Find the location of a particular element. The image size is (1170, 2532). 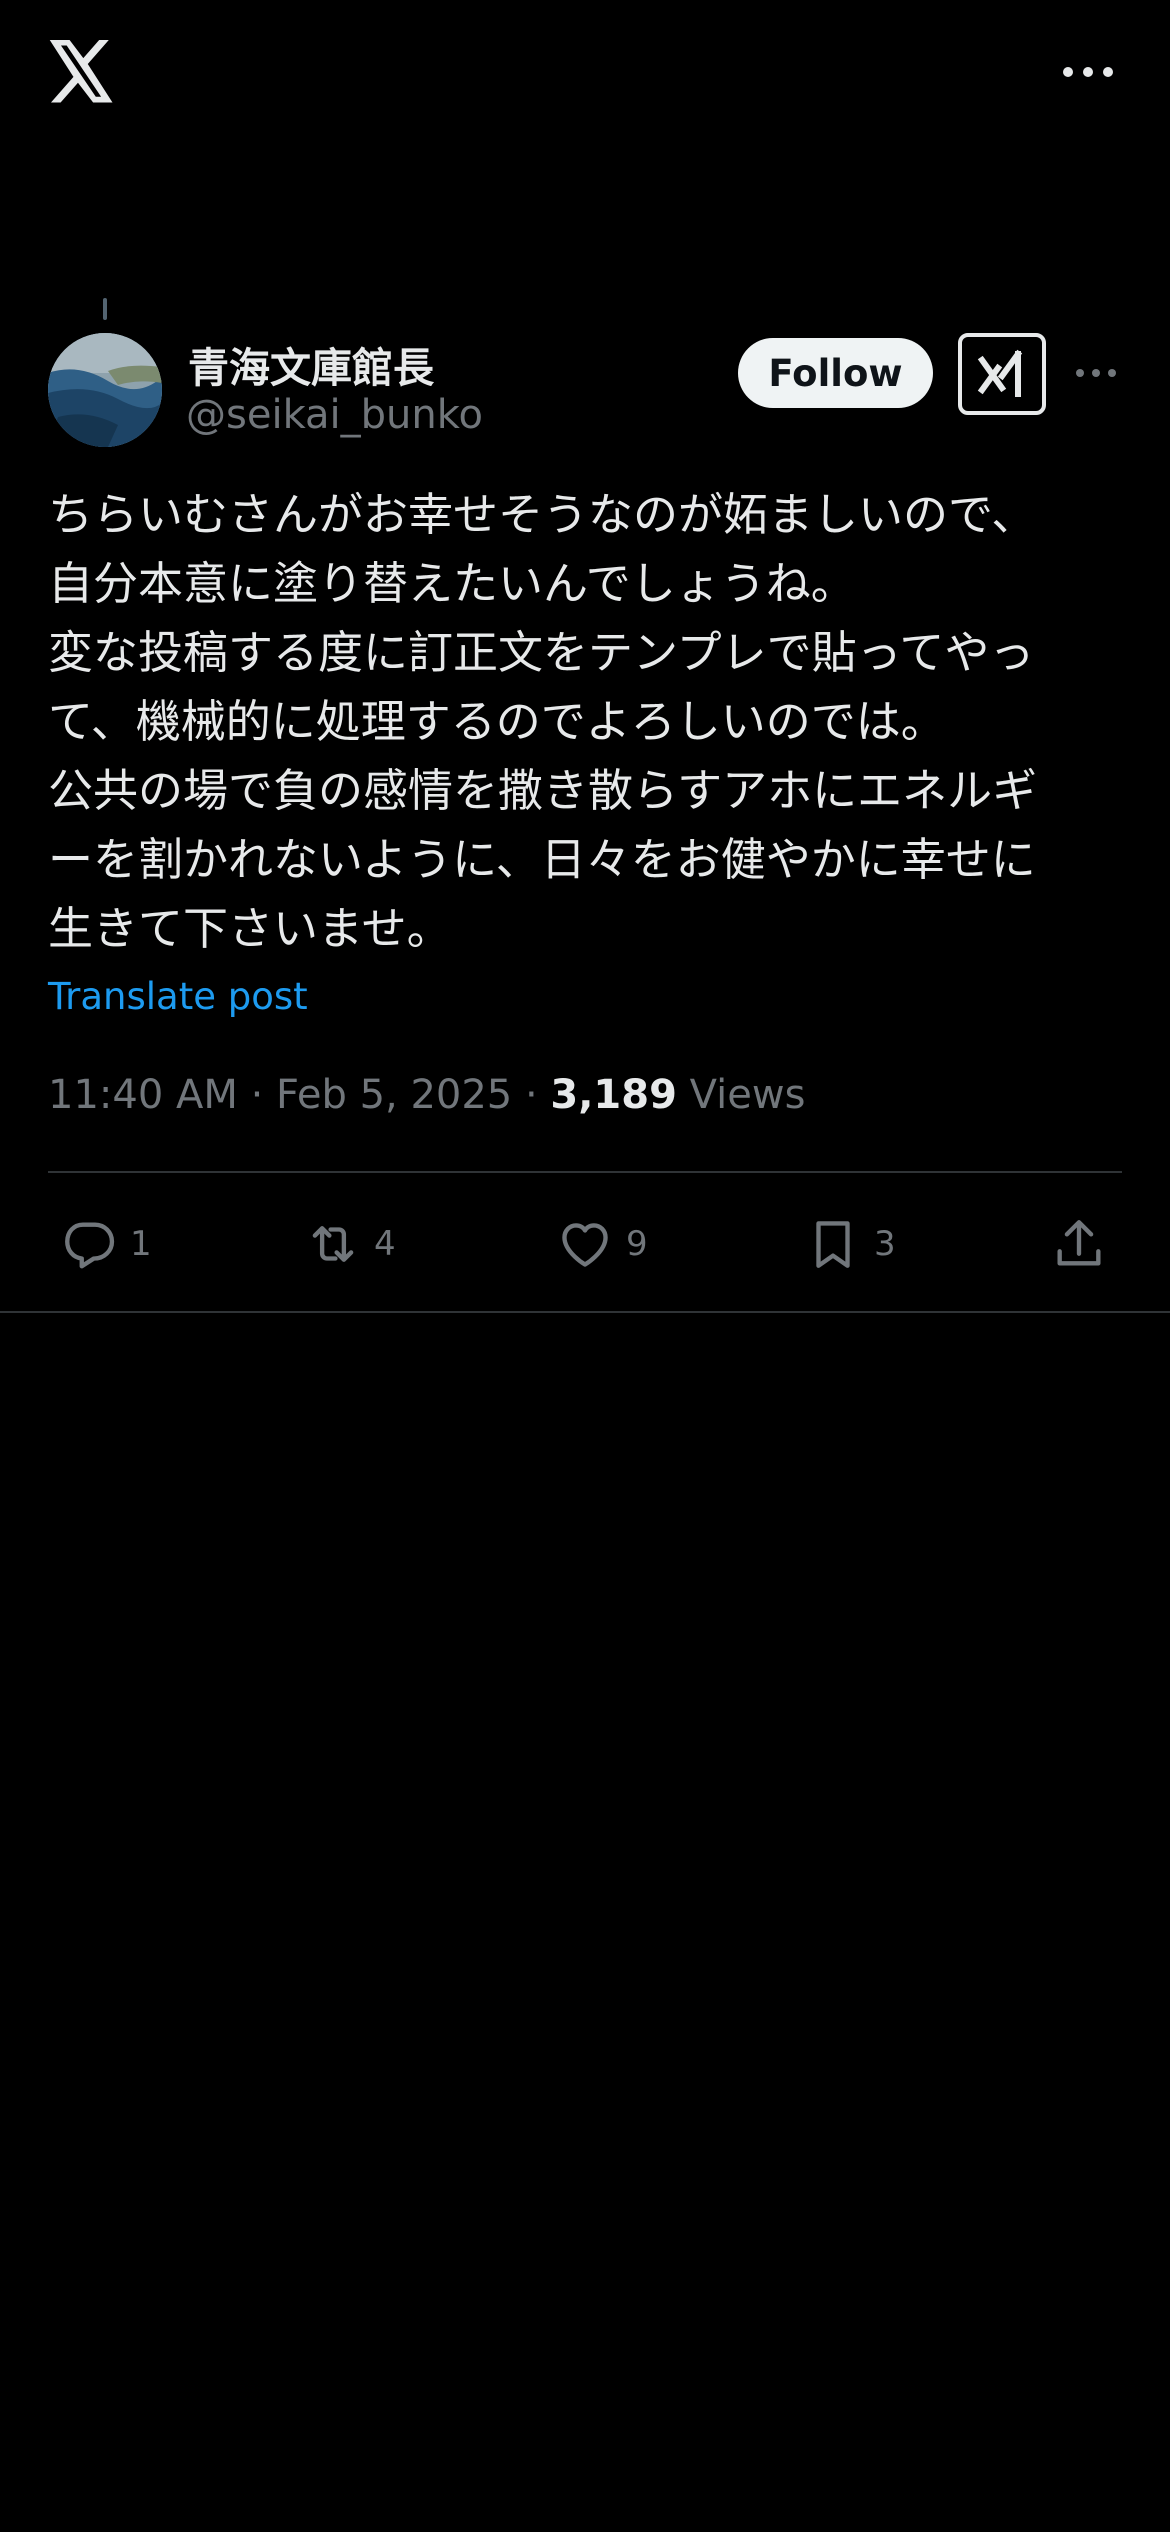

post-time: 11:40 AM is located at coordinates (143, 1095).